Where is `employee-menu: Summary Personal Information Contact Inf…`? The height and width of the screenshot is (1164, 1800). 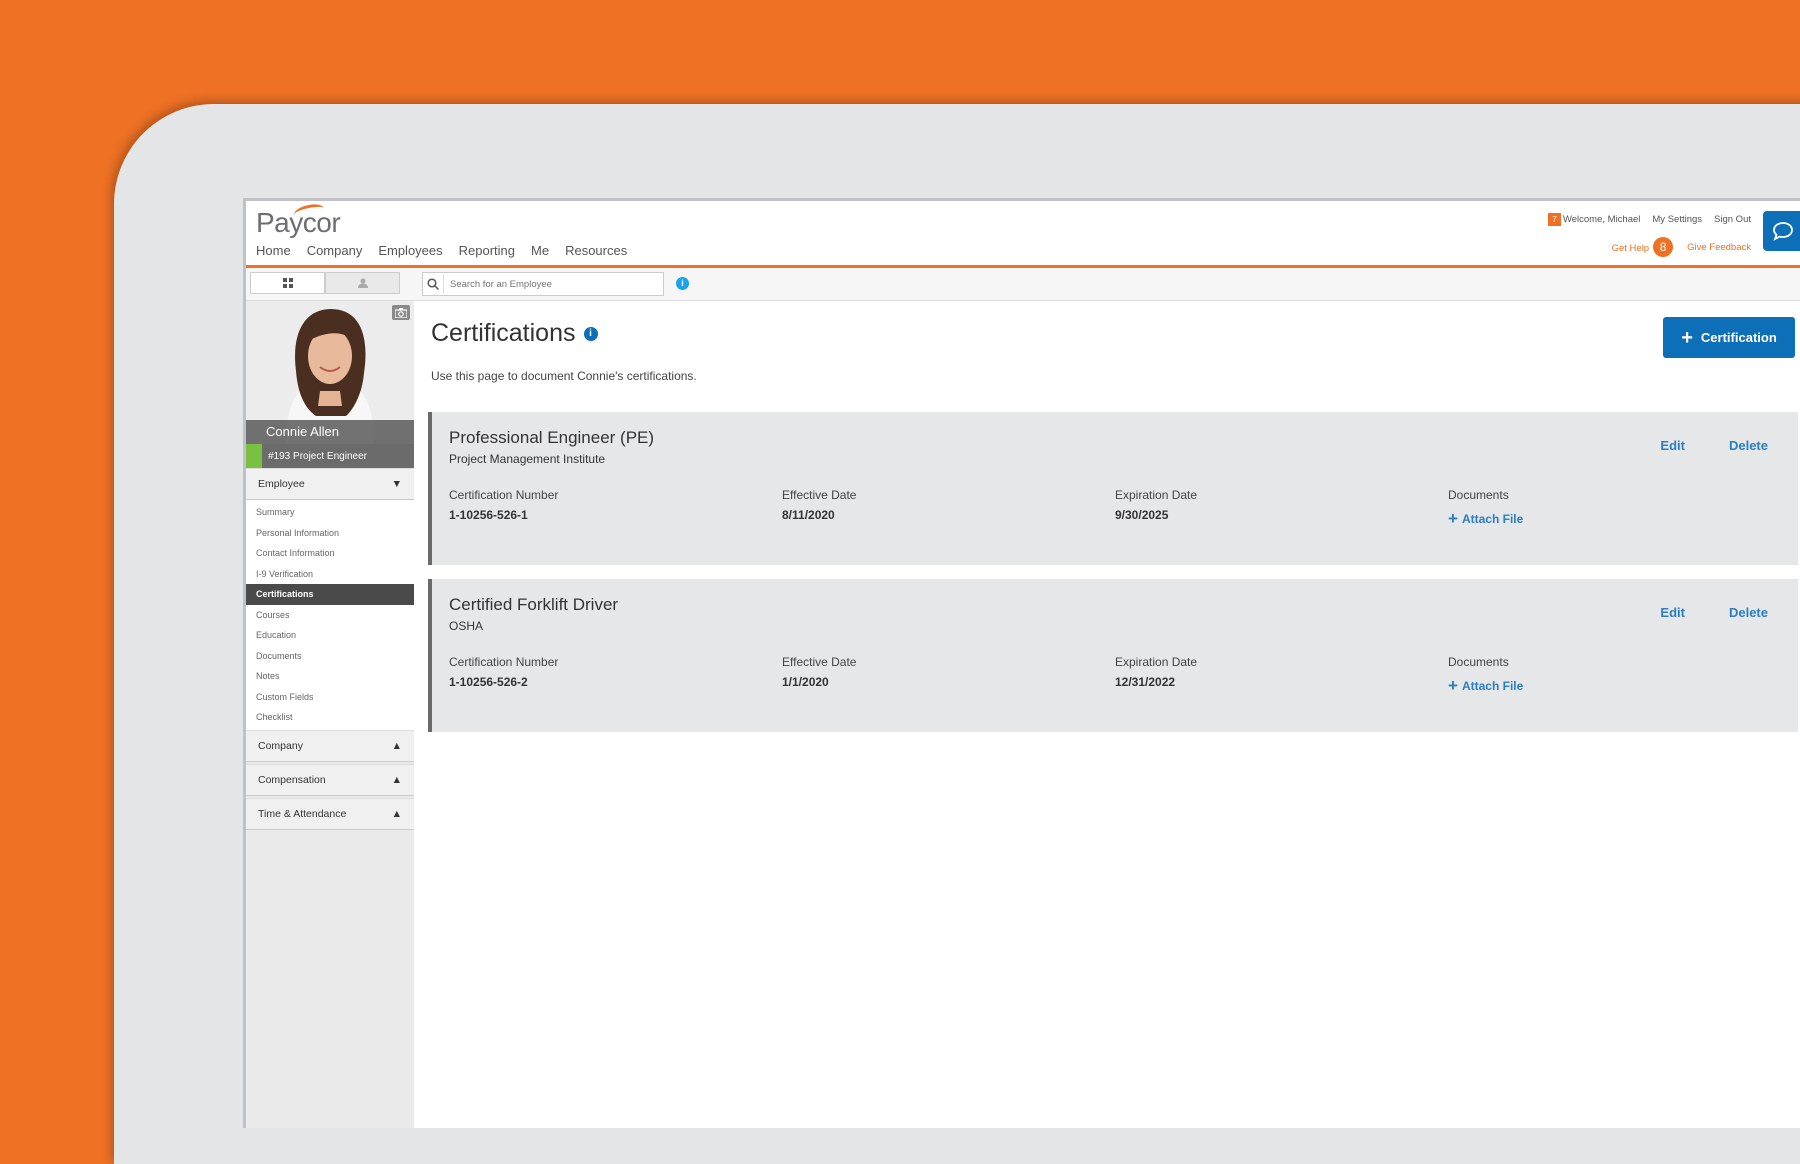
employee-menu: Summary Personal Information Contact Inf… is located at coordinates (330, 615).